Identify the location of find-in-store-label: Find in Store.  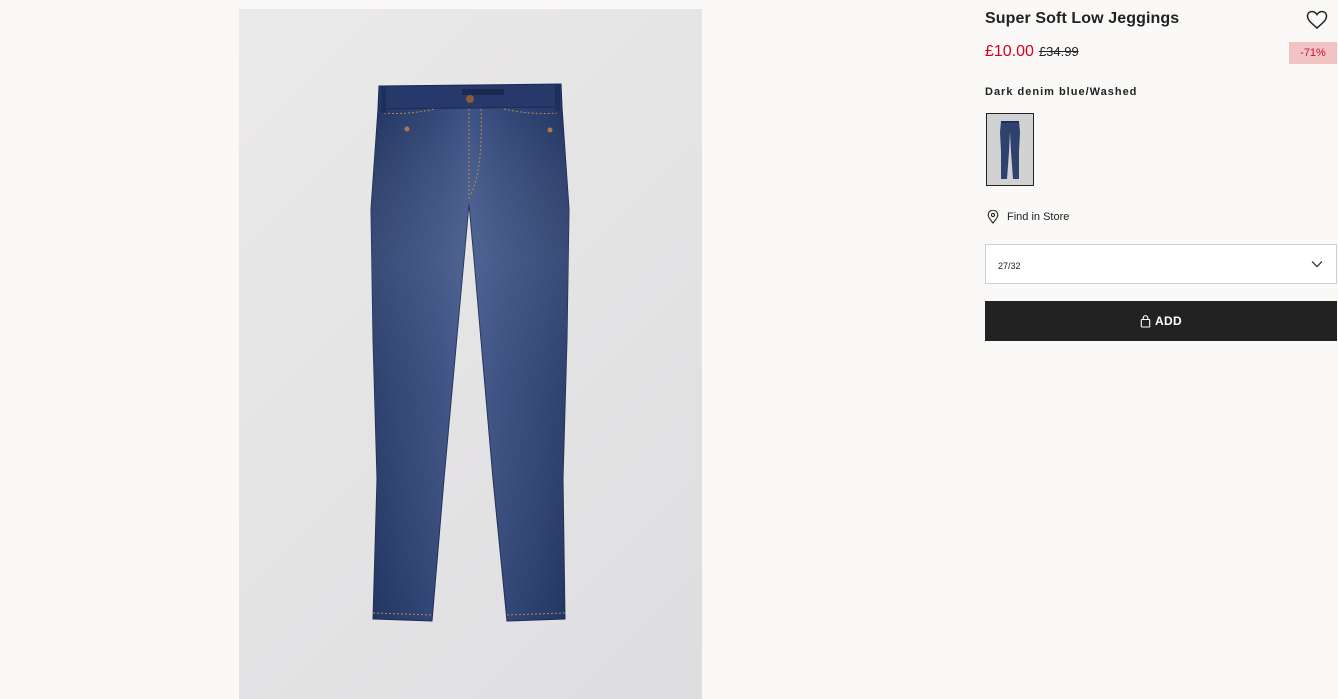
(1038, 217).